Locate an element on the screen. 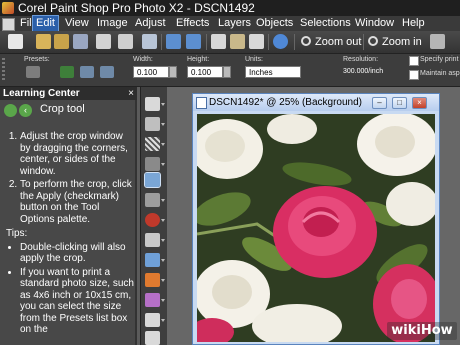  redo-icon is located at coordinates (193, 41).